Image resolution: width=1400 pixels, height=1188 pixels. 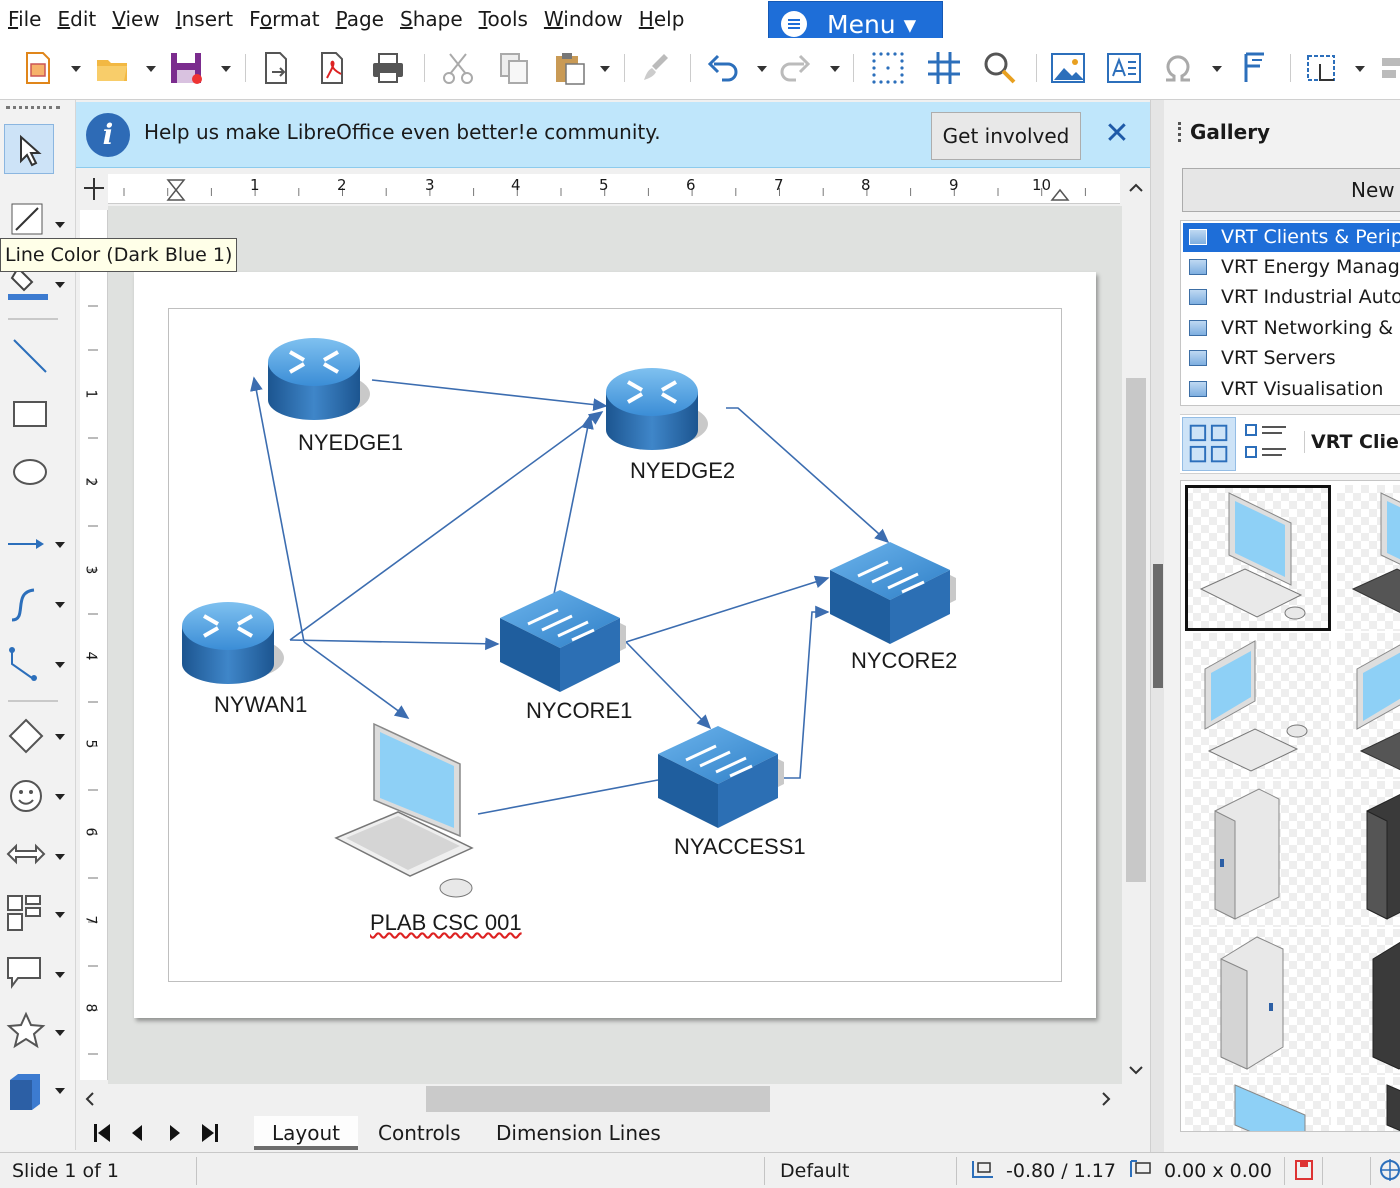 What do you see at coordinates (662, 19) in the screenshot?
I see `menu-help: Help` at bounding box center [662, 19].